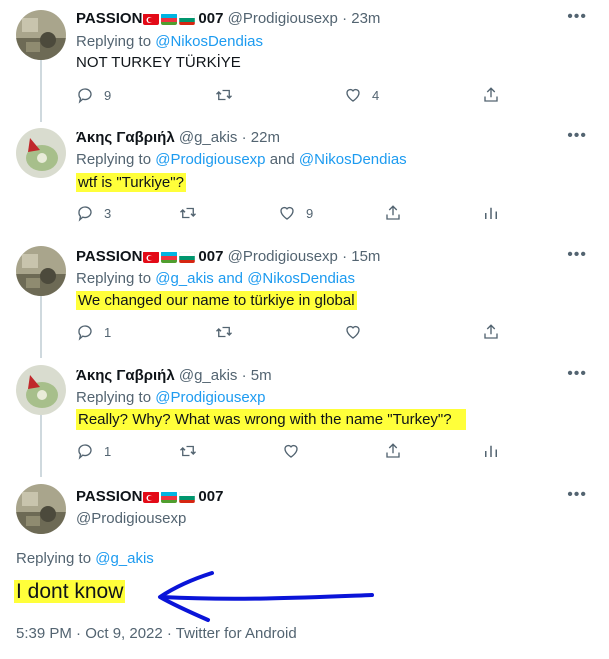 The height and width of the screenshot is (659, 609). What do you see at coordinates (85, 558) in the screenshot?
I see `replying-to: Replying to @g_akis` at bounding box center [85, 558].